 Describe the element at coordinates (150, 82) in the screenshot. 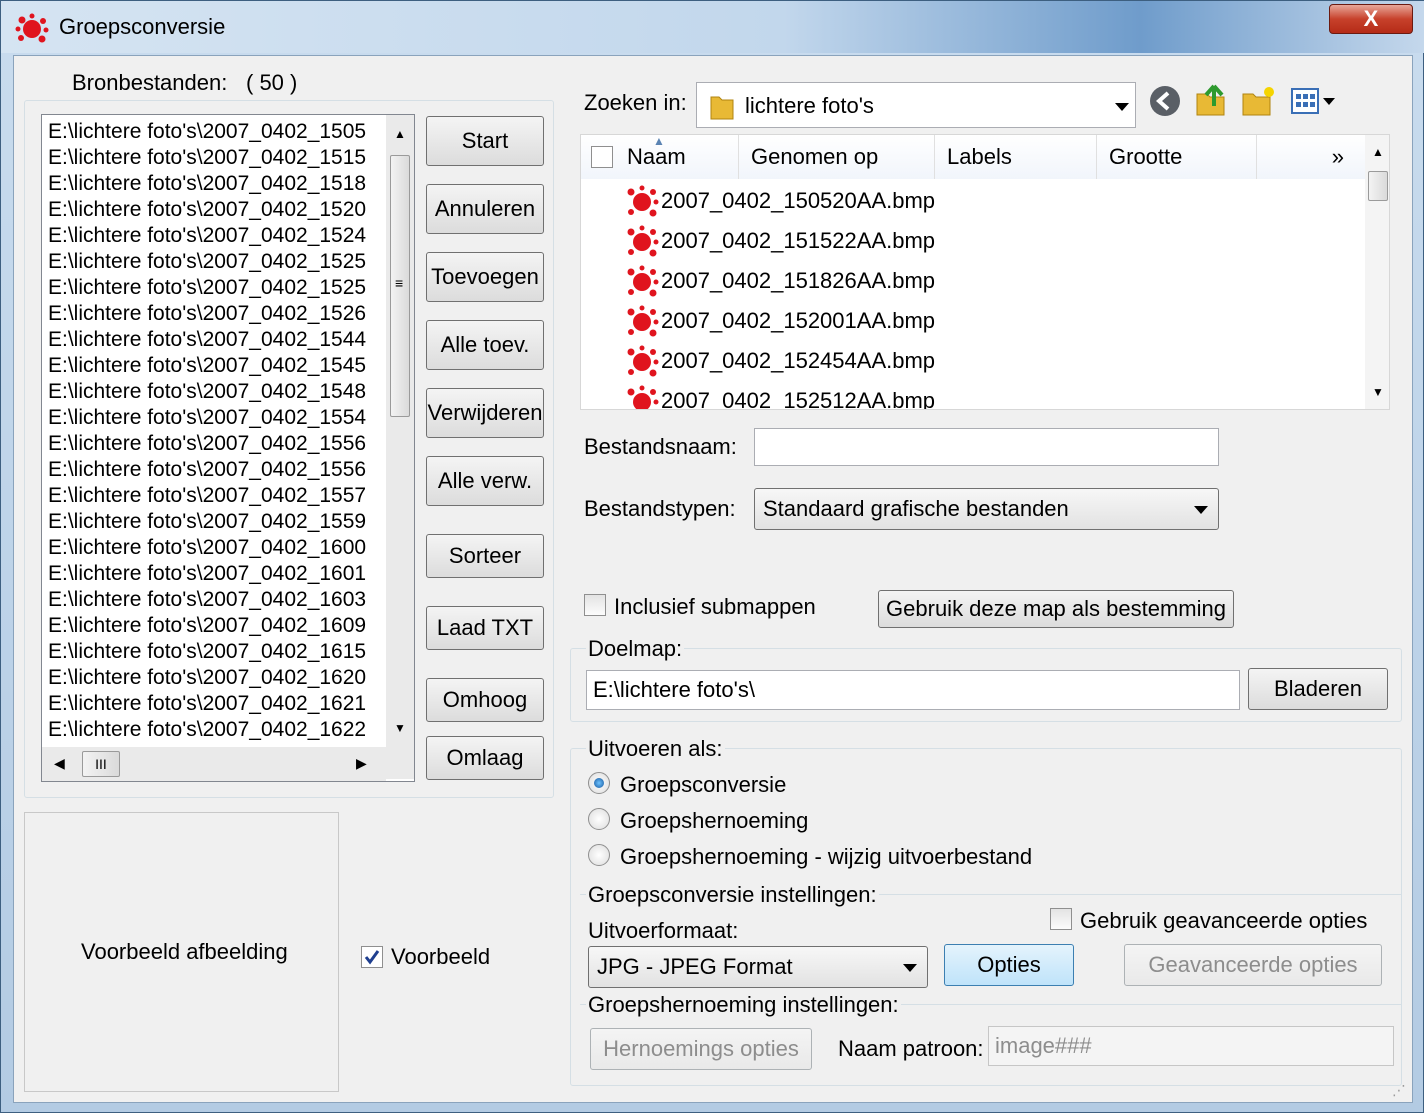

I see `source-files-label: Bronbestanden:` at that location.